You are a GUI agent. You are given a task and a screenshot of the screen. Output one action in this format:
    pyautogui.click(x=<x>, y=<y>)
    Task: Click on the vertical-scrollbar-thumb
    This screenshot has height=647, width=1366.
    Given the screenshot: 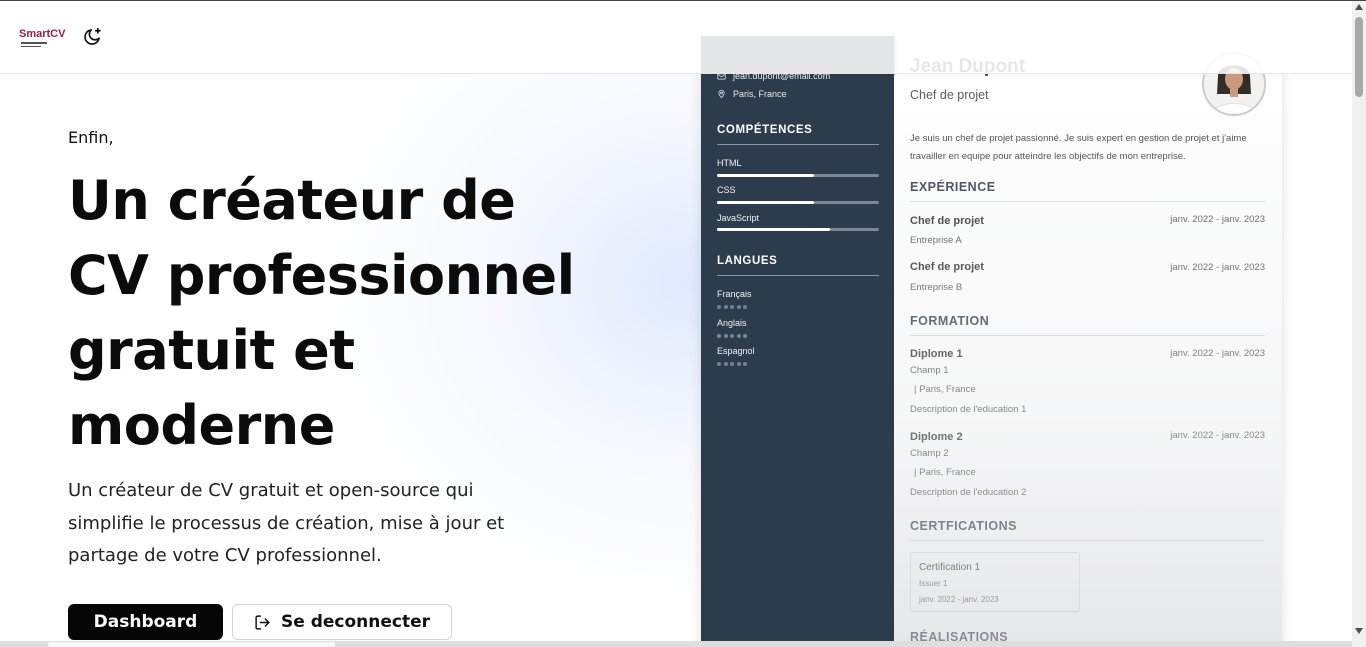 What is the action you would take?
    pyautogui.click(x=1359, y=57)
    